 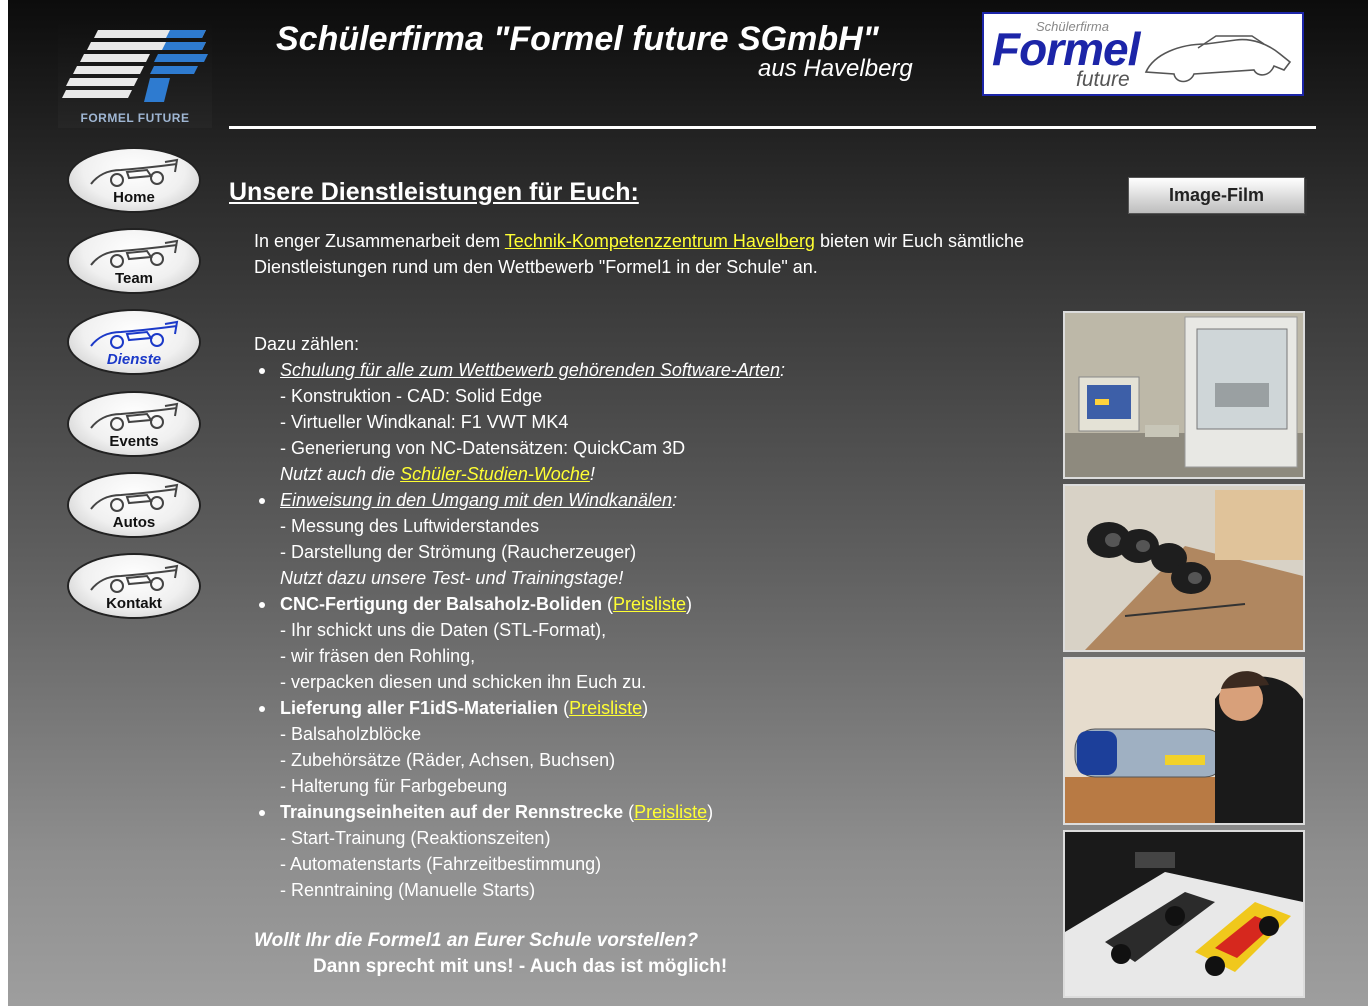 I want to click on section-heading: Unsere Dienstleistungen für Euch:, so click(x=434, y=192).